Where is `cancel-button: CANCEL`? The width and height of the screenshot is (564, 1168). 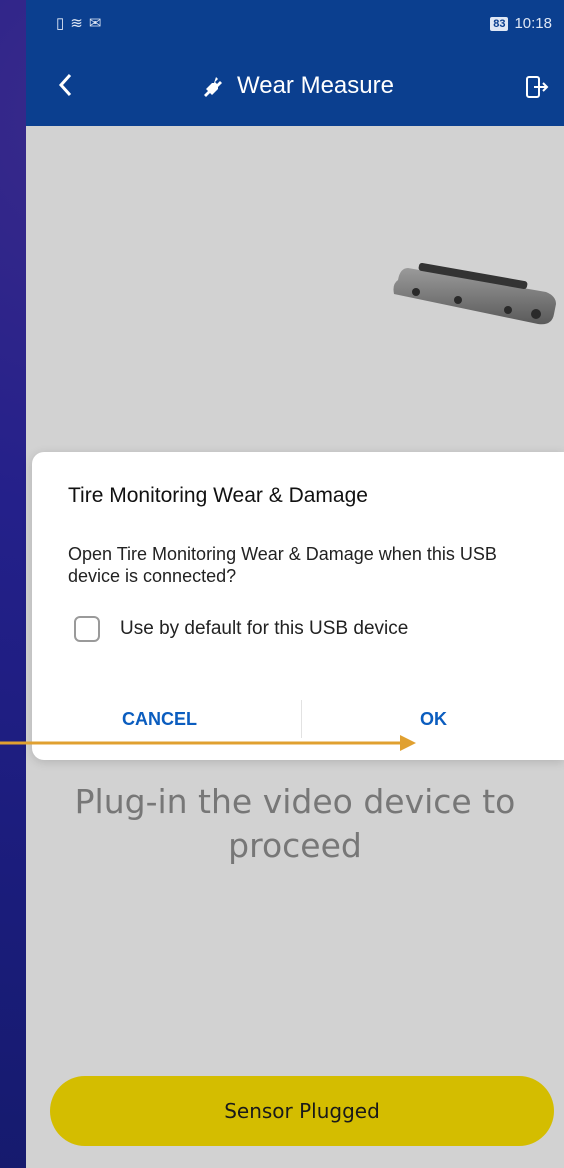
cancel-button: CANCEL is located at coordinates (159, 719).